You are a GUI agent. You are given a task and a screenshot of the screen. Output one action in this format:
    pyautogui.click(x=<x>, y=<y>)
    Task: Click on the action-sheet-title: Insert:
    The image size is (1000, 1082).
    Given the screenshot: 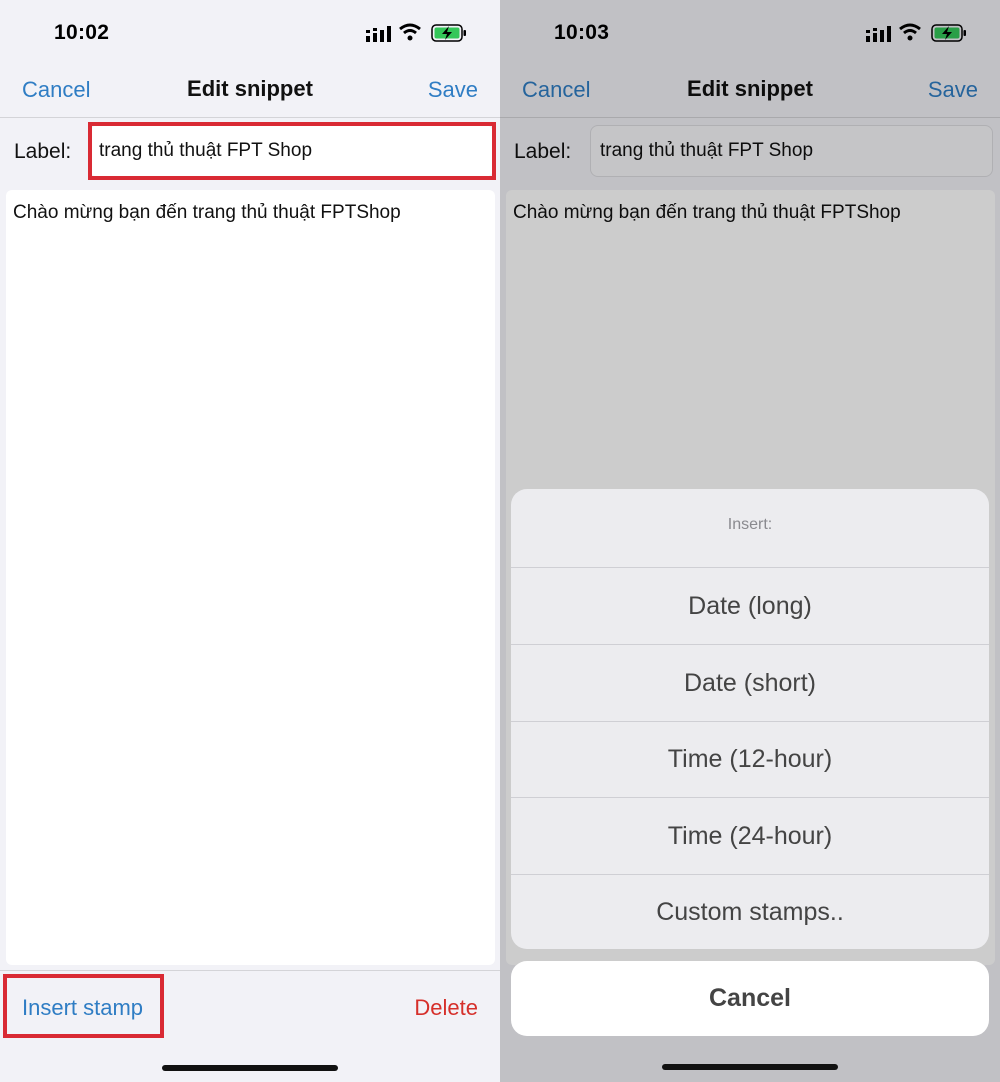 What is the action you would take?
    pyautogui.click(x=750, y=528)
    